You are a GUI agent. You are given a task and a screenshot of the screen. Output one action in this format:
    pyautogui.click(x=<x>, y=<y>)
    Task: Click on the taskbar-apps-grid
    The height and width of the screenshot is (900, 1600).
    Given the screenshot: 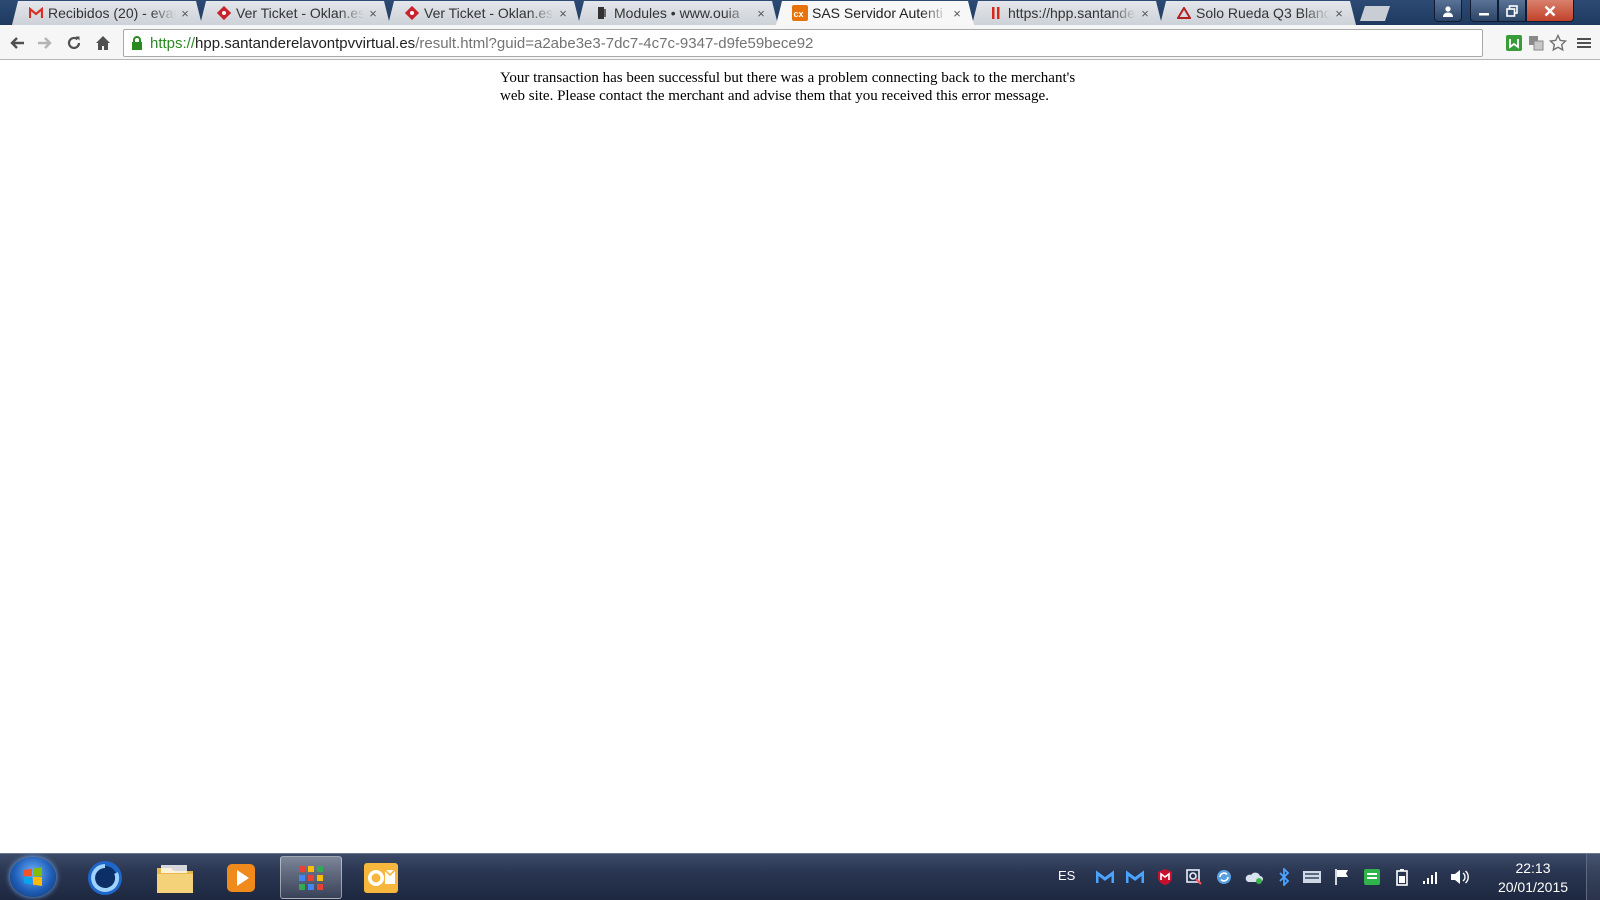 What is the action you would take?
    pyautogui.click(x=311, y=877)
    